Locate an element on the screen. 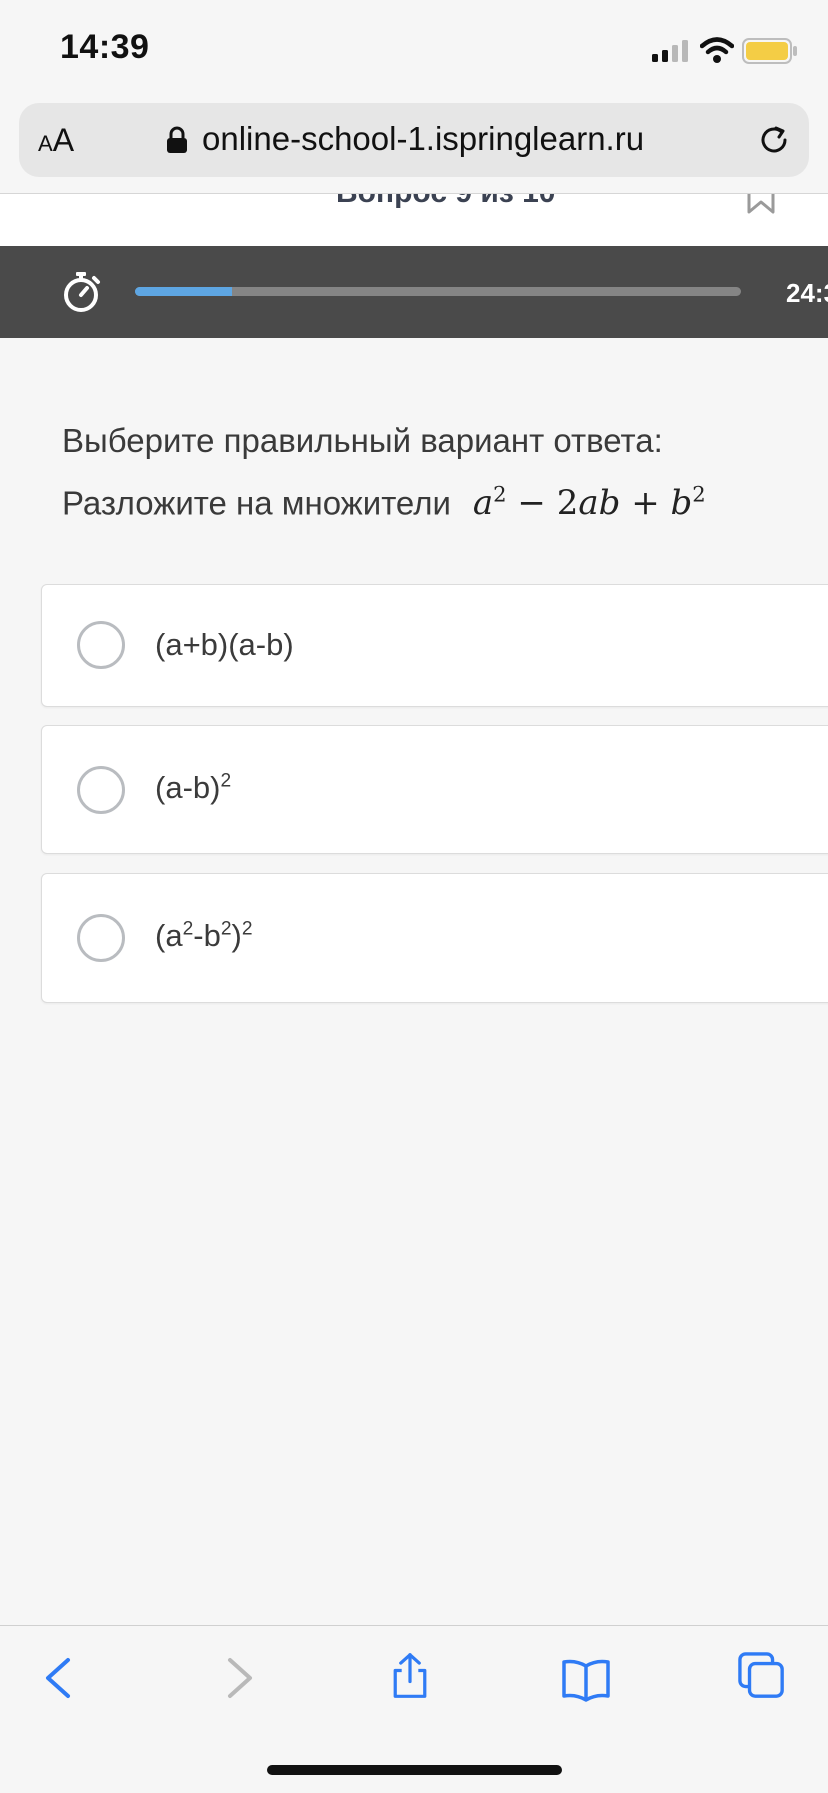 The image size is (828, 1793). question-text: Разложите на множители a2 − 2ab + b2 is located at coordinates (384, 502).